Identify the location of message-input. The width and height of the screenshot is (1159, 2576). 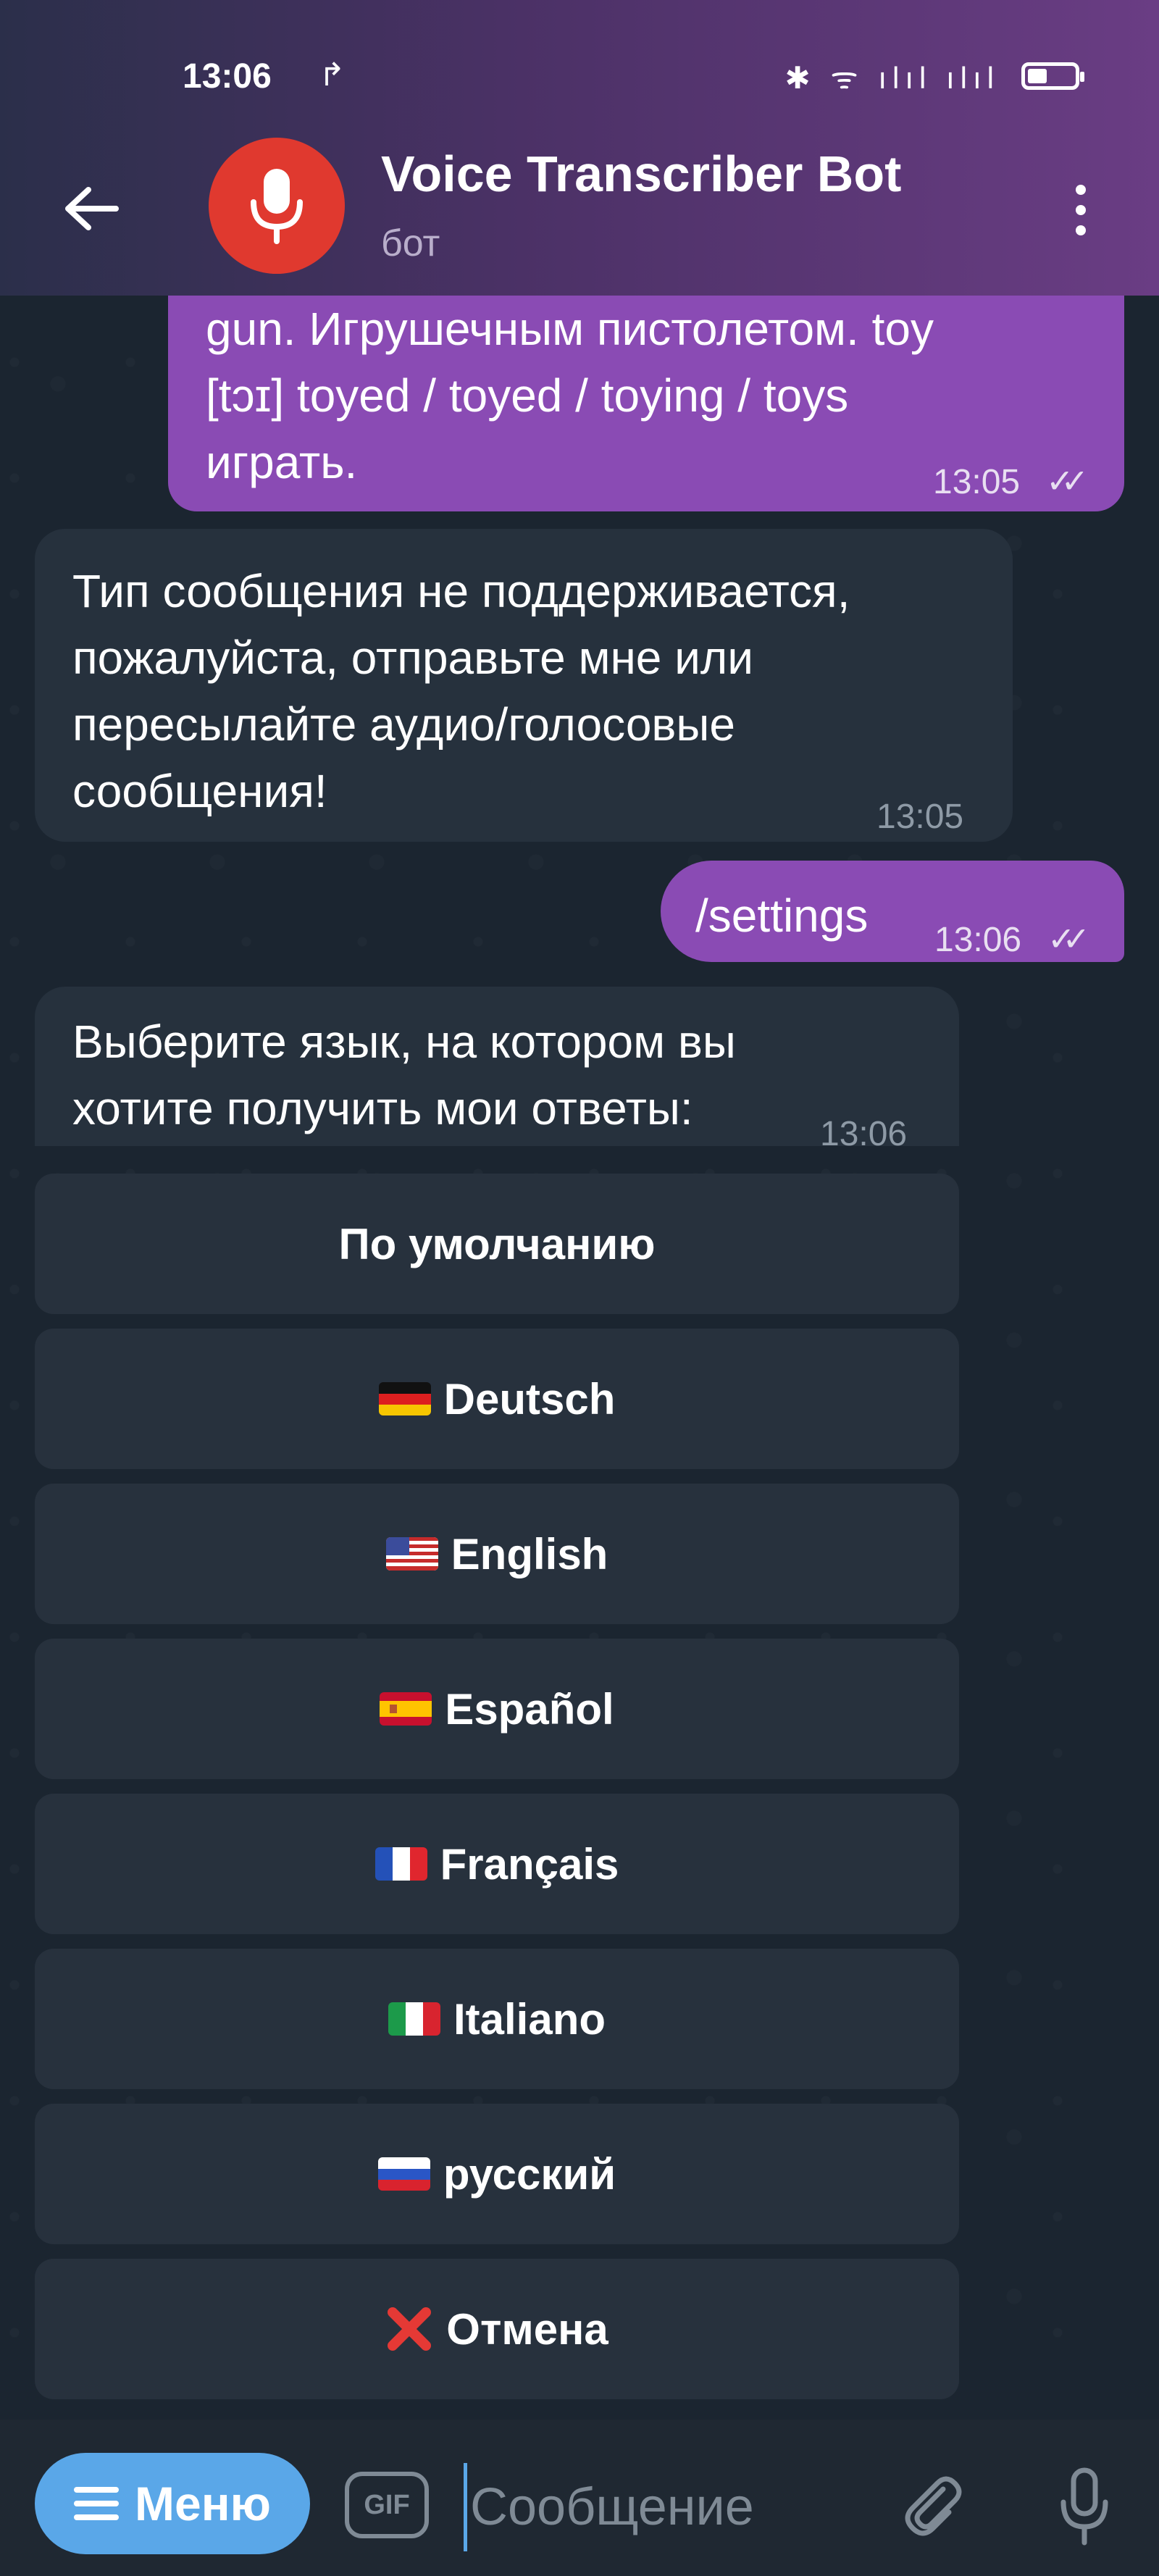
(656, 2507).